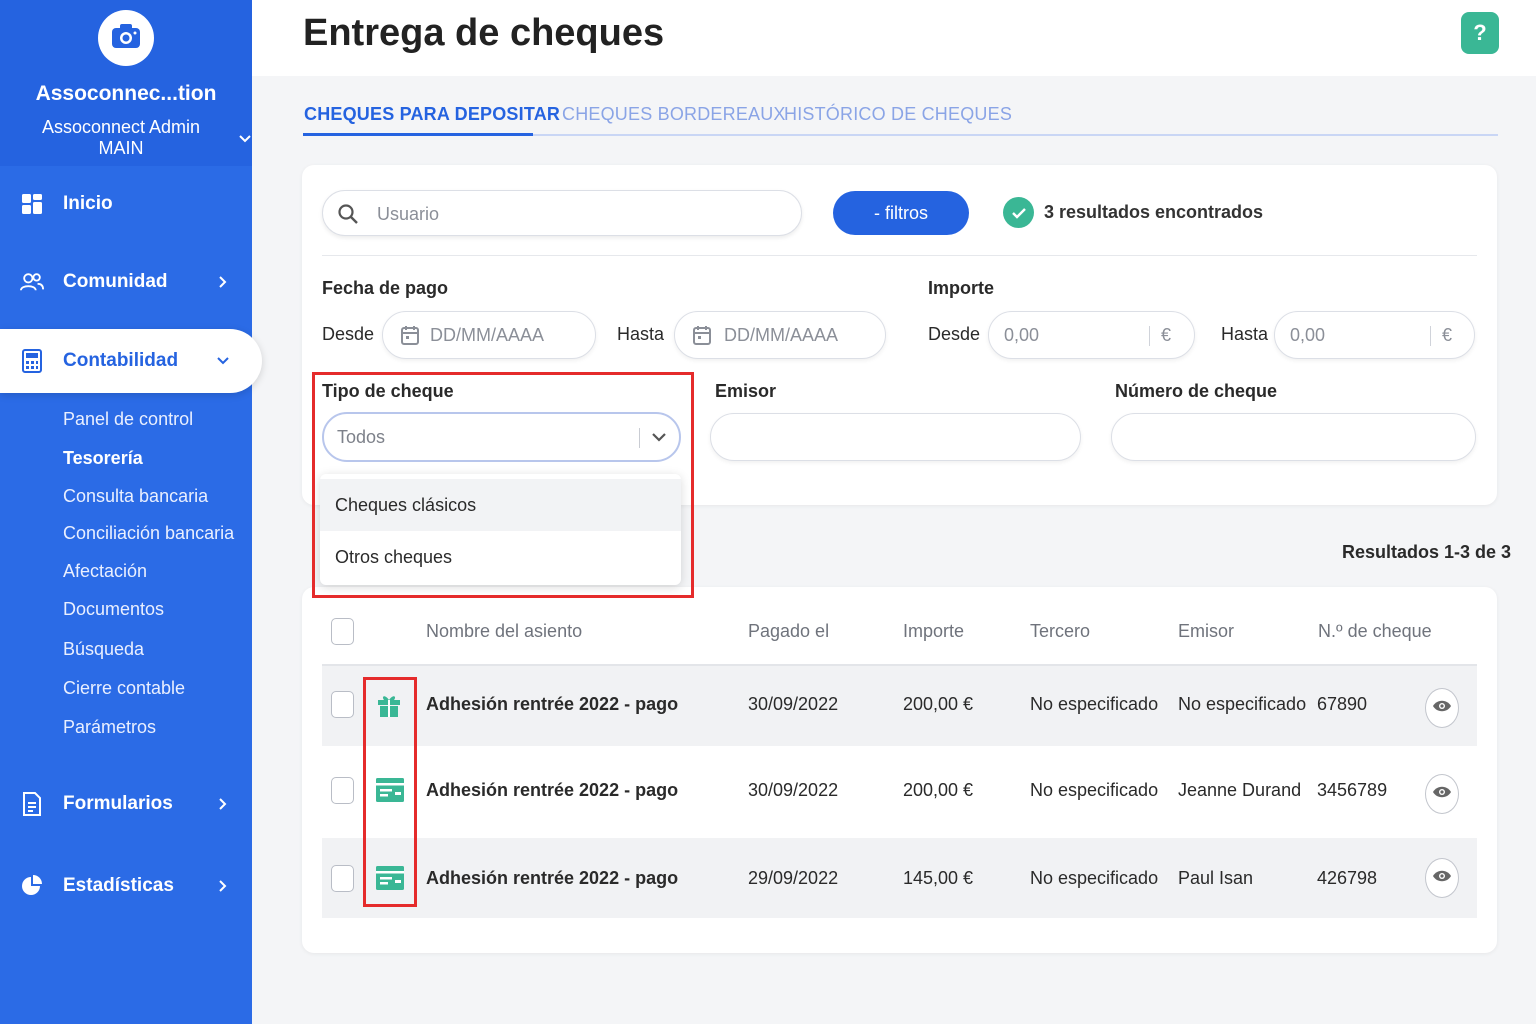  Describe the element at coordinates (126, 204) in the screenshot. I see `nav-inicio: Inicio` at that location.